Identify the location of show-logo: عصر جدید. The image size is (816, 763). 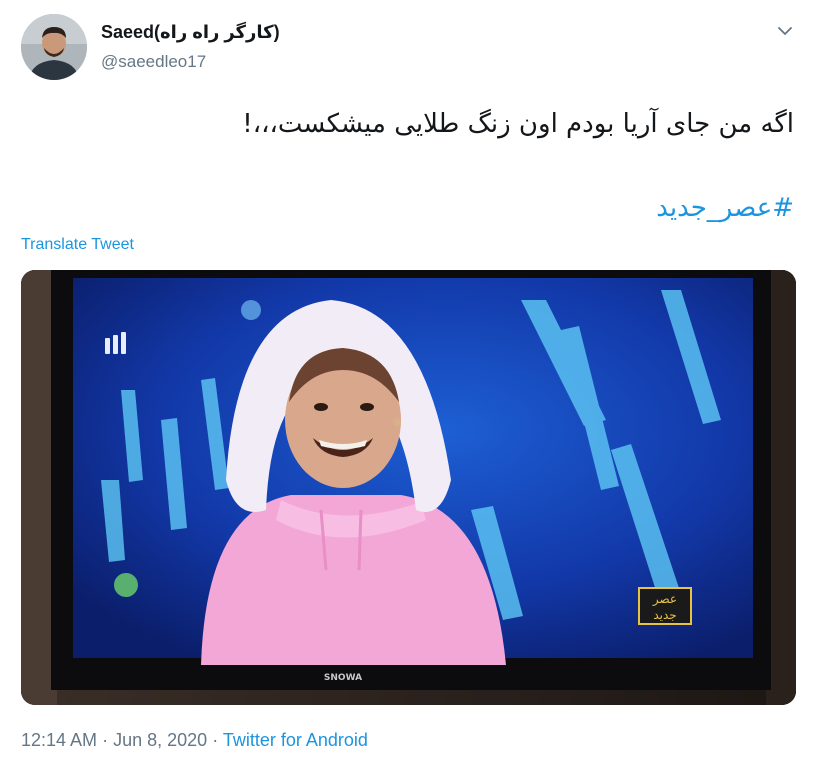
(665, 606).